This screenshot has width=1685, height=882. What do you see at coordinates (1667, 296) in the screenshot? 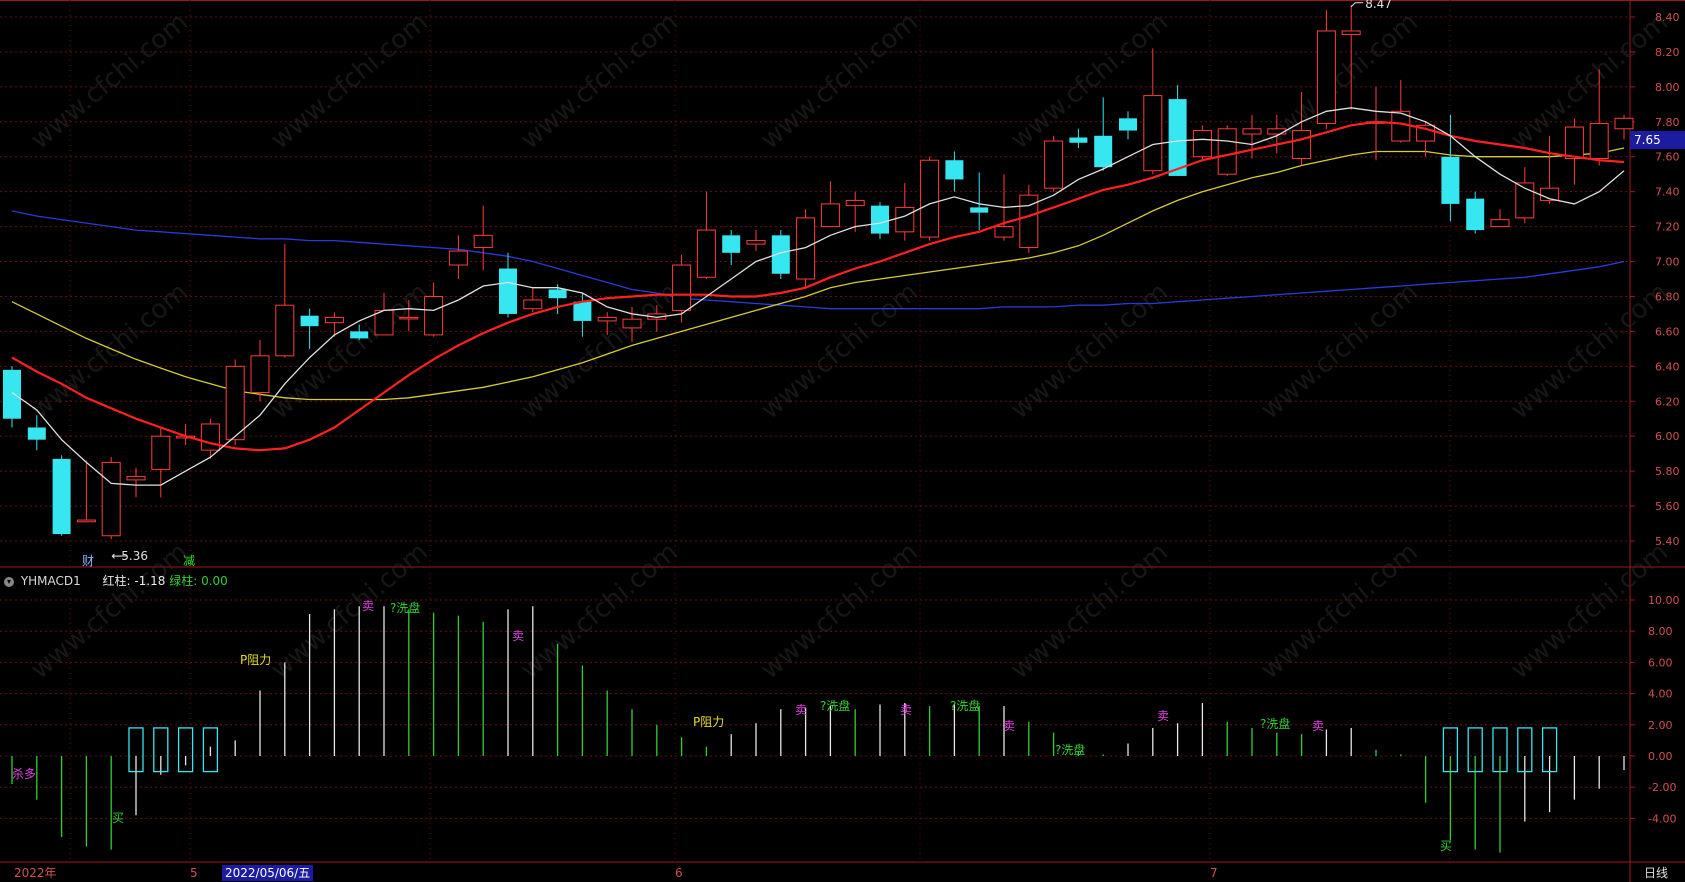
I see `price-tick-label: 6.80` at bounding box center [1667, 296].